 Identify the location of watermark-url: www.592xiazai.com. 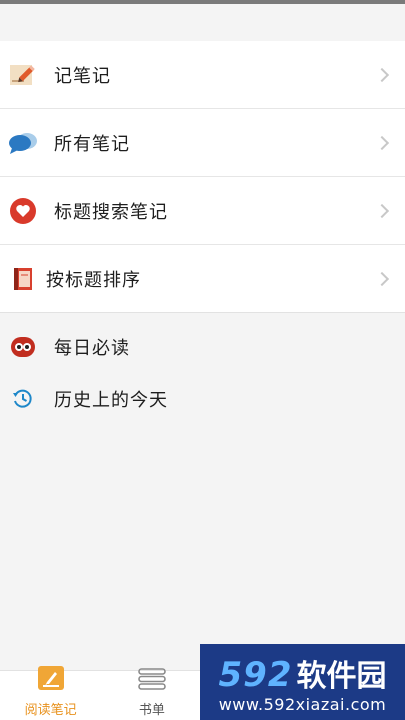
(302, 704).